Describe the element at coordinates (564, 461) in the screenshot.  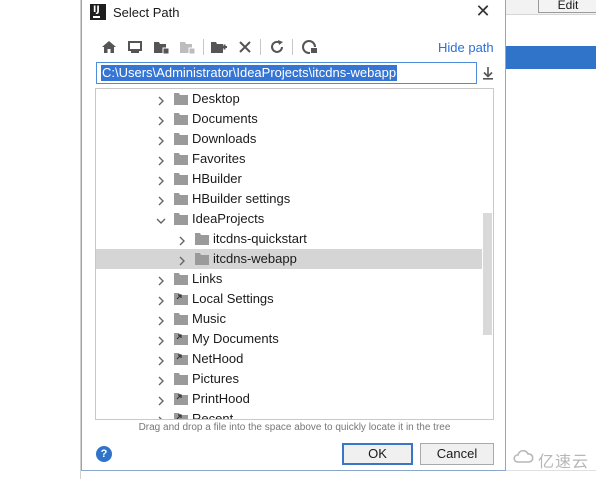
I see `watermark-text: 亿速云` at that location.